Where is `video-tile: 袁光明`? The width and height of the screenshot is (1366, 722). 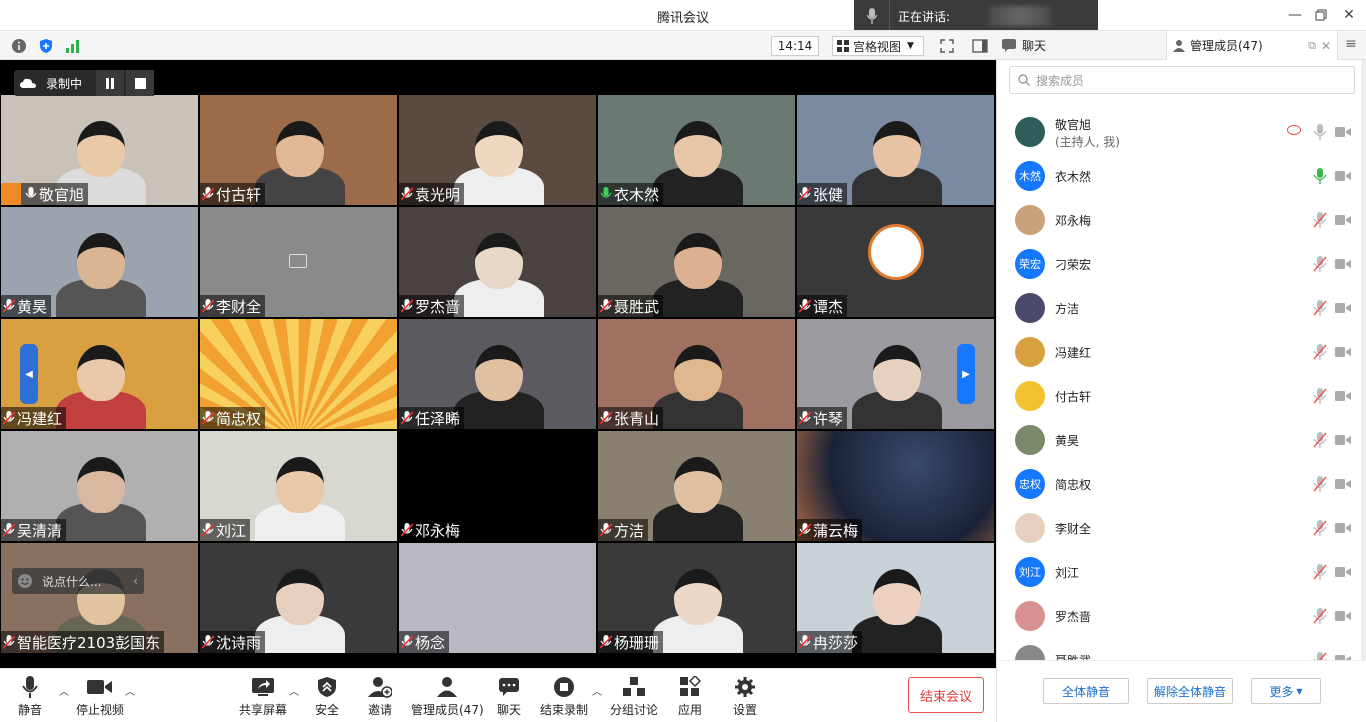
video-tile: 袁光明 is located at coordinates (497, 150).